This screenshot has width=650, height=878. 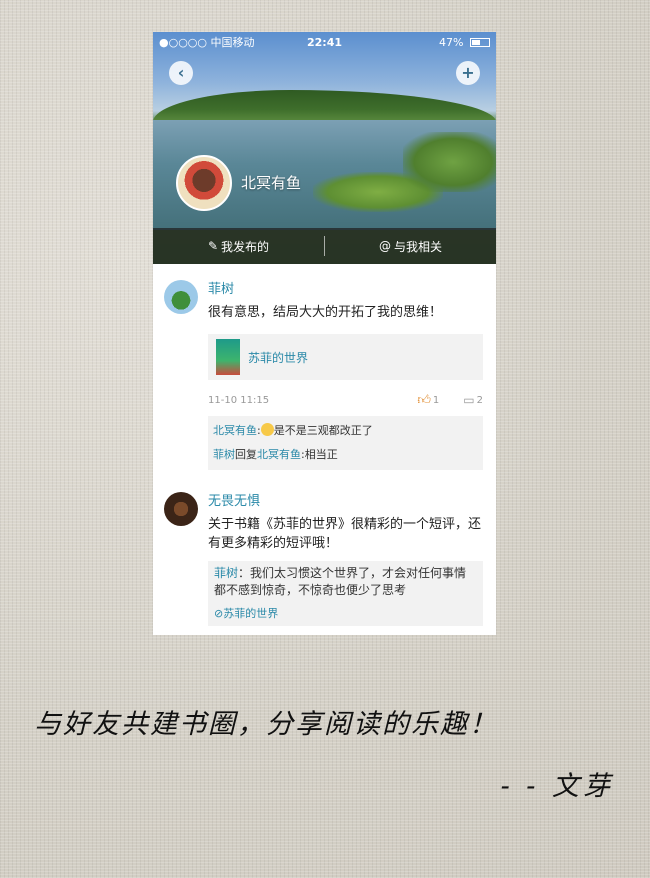 What do you see at coordinates (384, 246) in the screenshot?
I see `at-icon: @` at bounding box center [384, 246].